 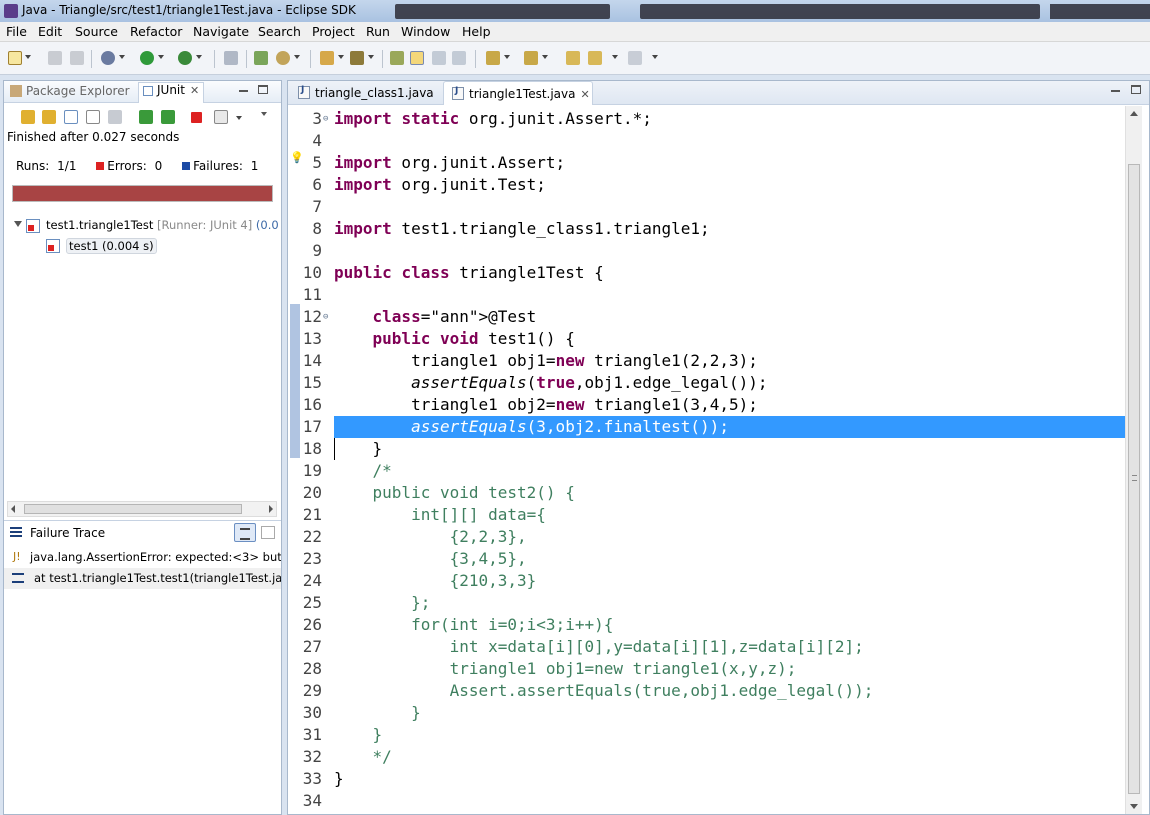 What do you see at coordinates (595, 58) in the screenshot?
I see `back-icon` at bounding box center [595, 58].